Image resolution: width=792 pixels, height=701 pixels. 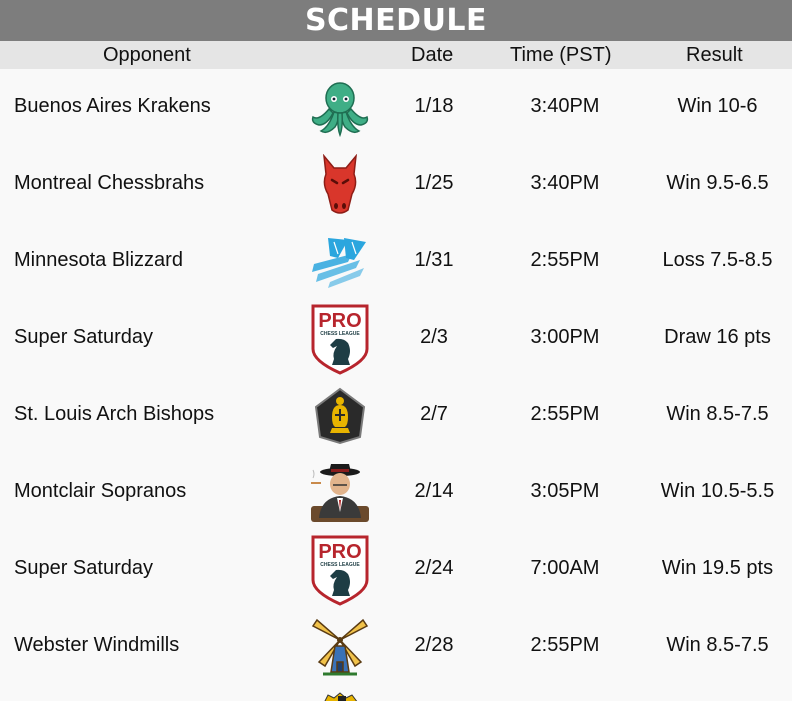 What do you see at coordinates (717, 260) in the screenshot?
I see `match-result: Loss 7.5-8.5` at bounding box center [717, 260].